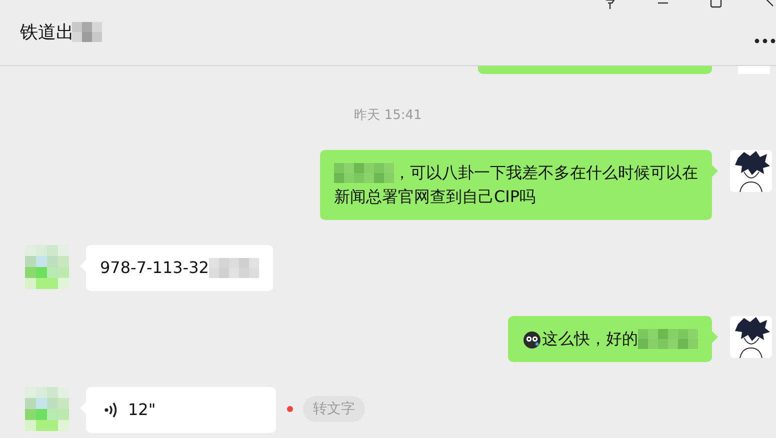 Image resolution: width=776 pixels, height=438 pixels. What do you see at coordinates (610, 5) in the screenshot?
I see `pin-icon` at bounding box center [610, 5].